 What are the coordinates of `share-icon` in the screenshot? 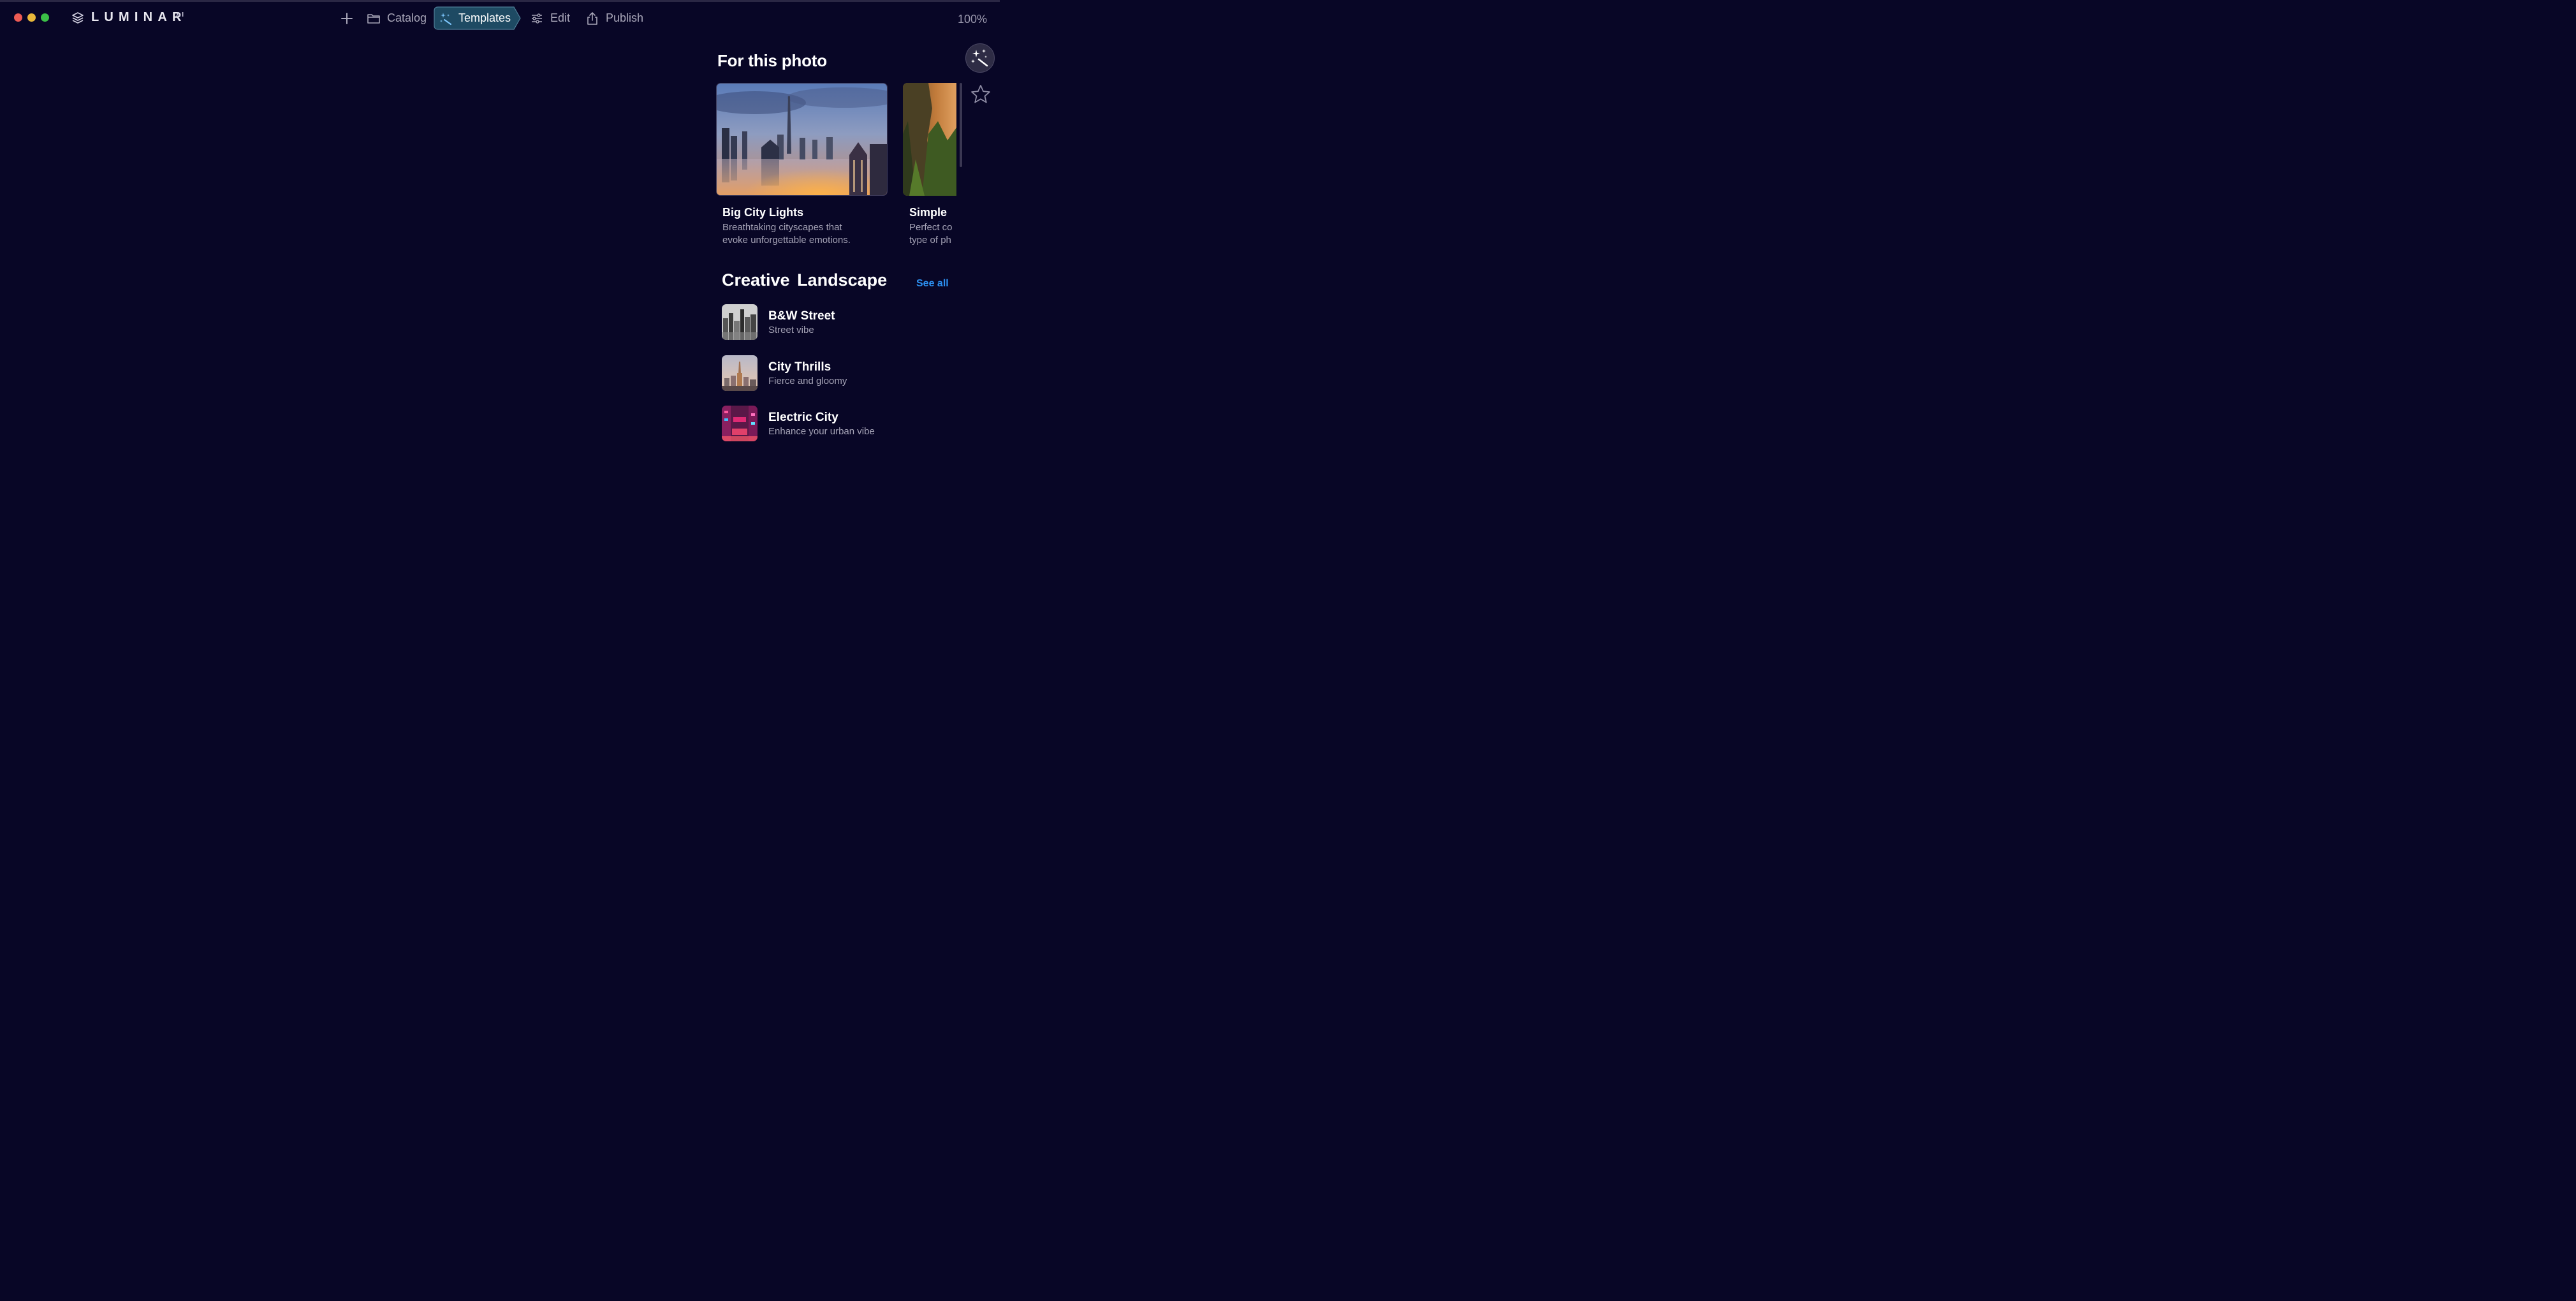 It's located at (592, 18).